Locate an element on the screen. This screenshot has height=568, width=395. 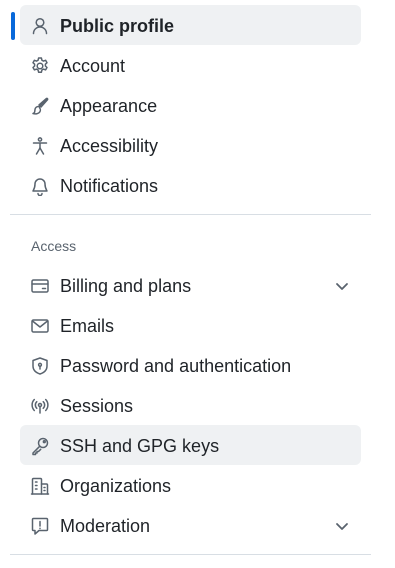
report-icon is located at coordinates (40, 526).